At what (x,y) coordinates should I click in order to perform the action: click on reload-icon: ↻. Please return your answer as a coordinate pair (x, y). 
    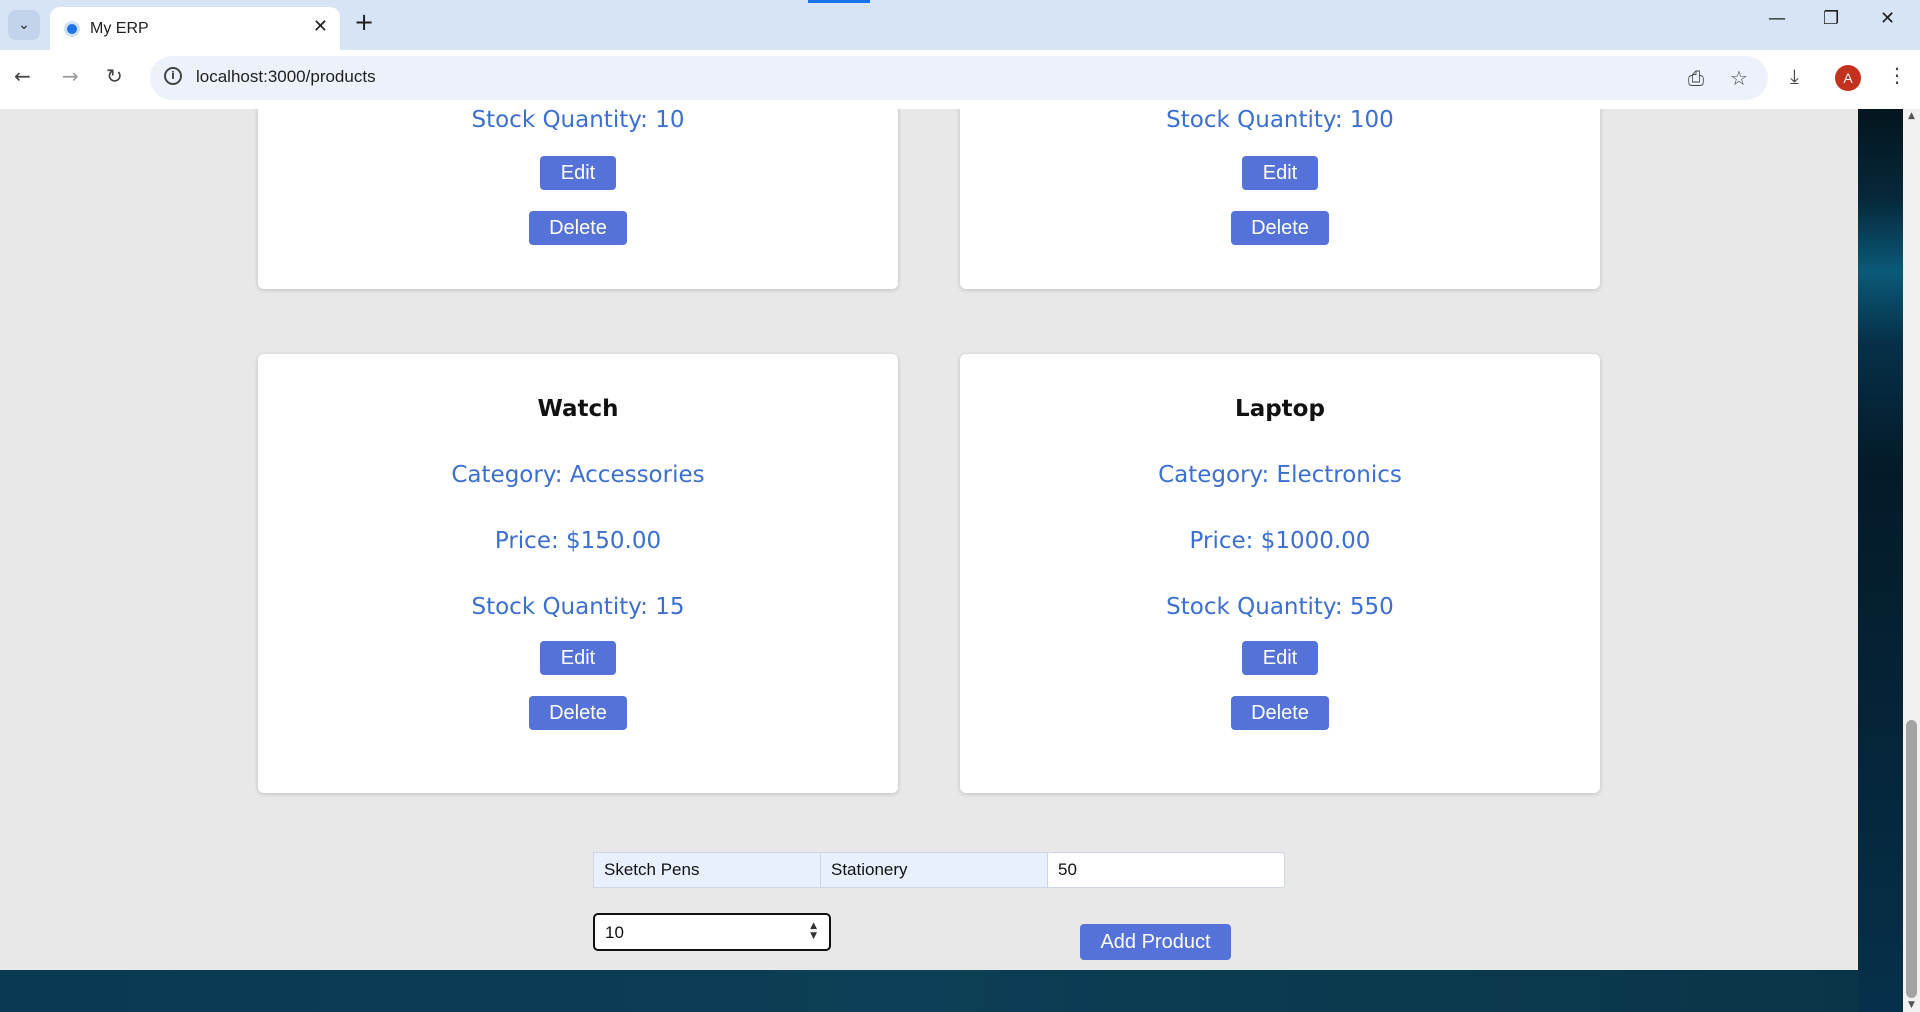
    Looking at the image, I should click on (114, 76).